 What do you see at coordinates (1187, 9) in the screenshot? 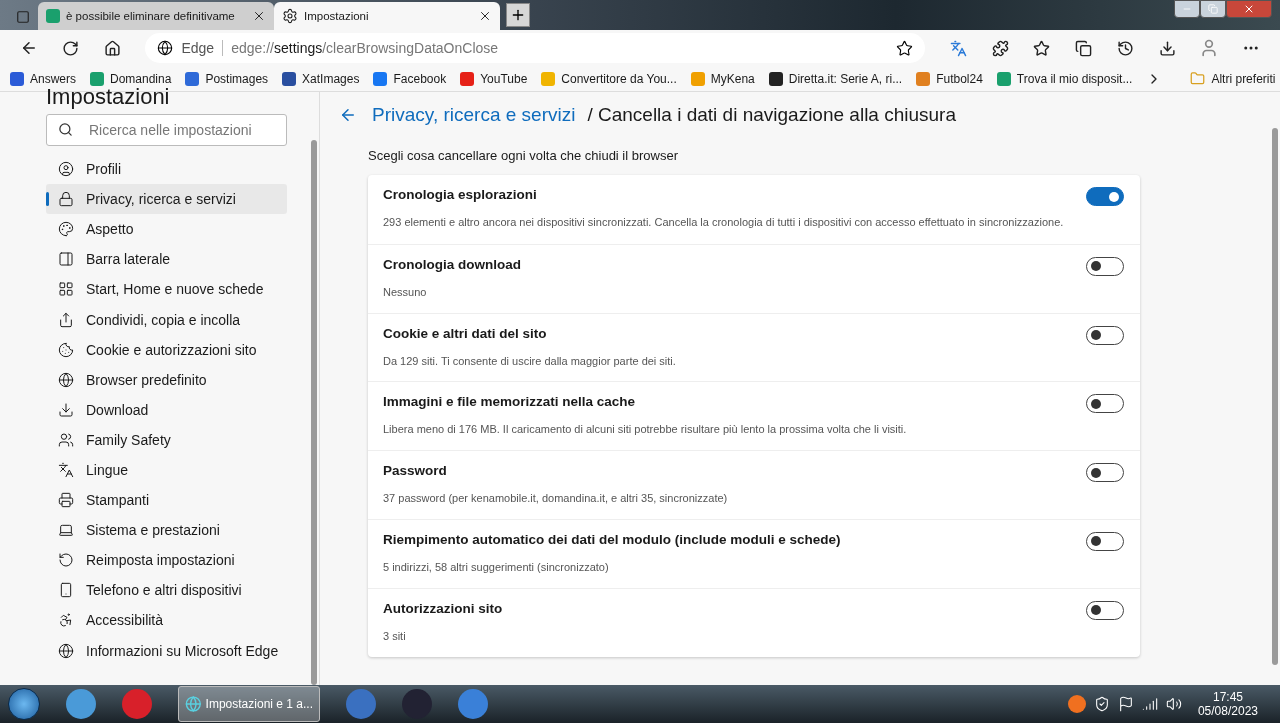
I see `minimize-button` at bounding box center [1187, 9].